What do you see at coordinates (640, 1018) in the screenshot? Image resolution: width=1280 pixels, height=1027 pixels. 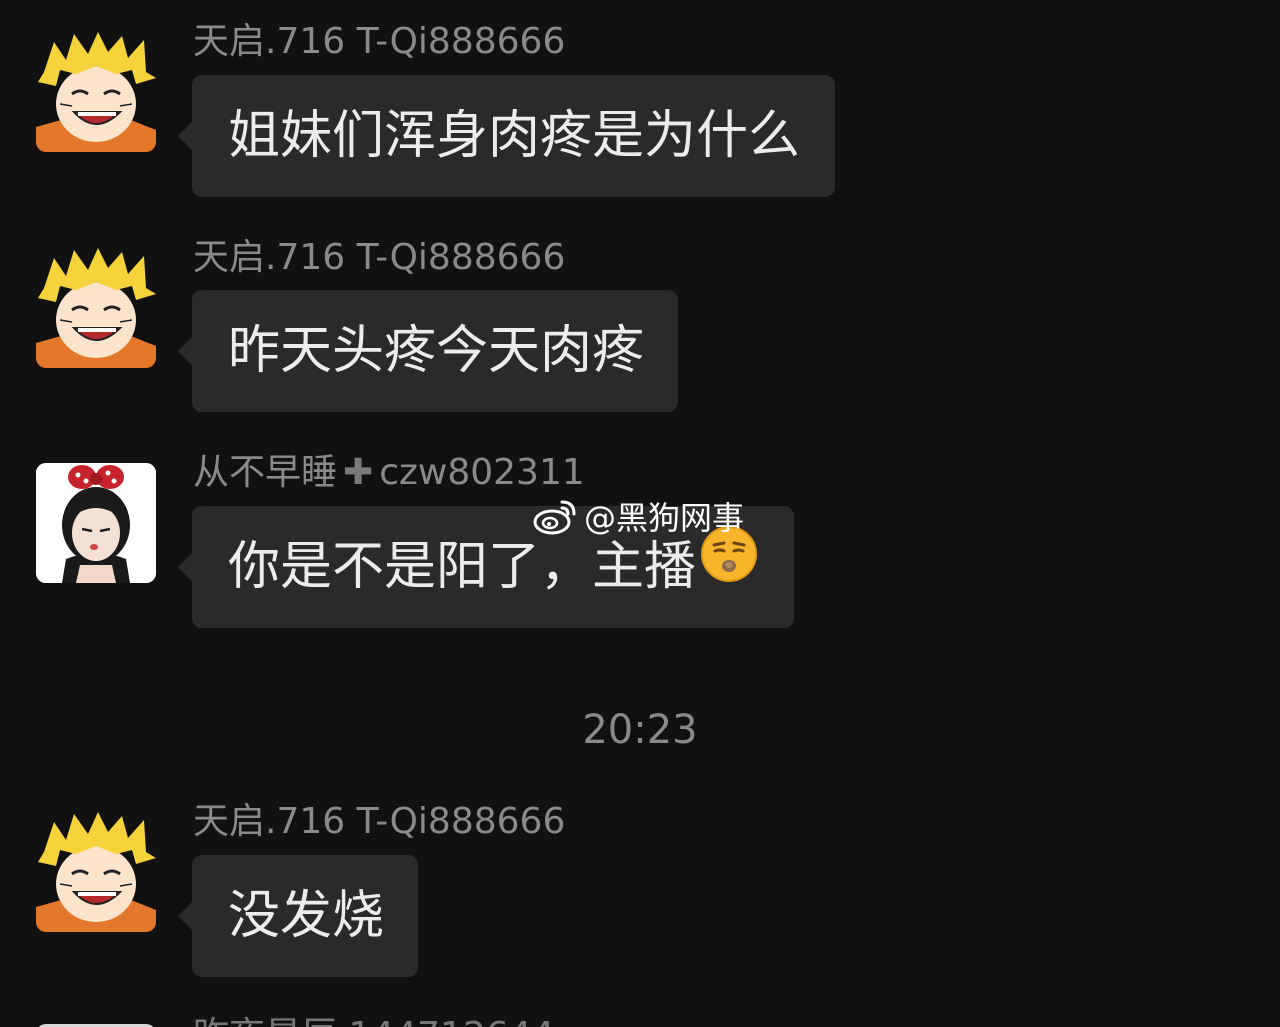 I see `partial-chat-message: 昨夜星辰 144712644` at bounding box center [640, 1018].